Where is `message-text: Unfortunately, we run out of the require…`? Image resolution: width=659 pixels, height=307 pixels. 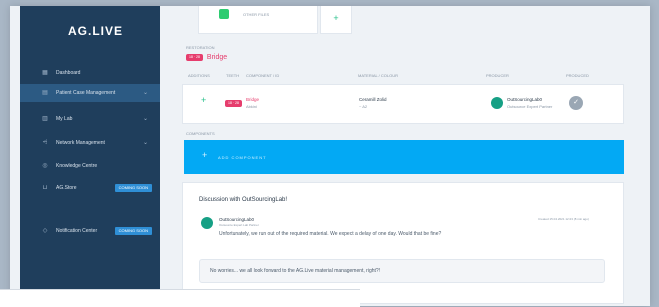
message-text: Unfortunately, we run out of the require… is located at coordinates (330, 234).